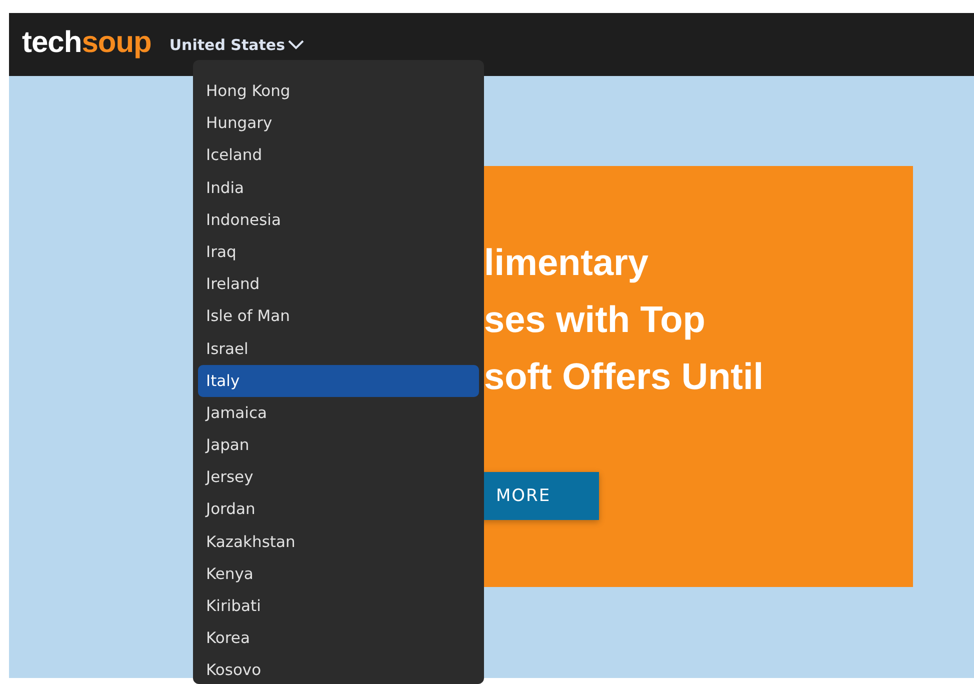 Image resolution: width=974 pixels, height=684 pixels. What do you see at coordinates (338, 445) in the screenshot?
I see `country-option: Japan` at bounding box center [338, 445].